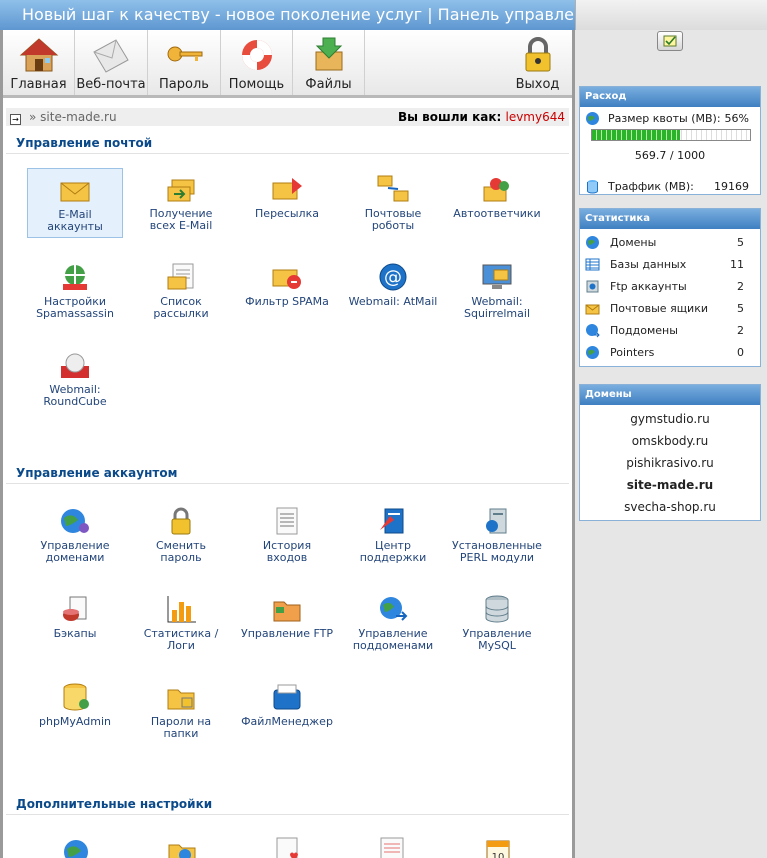 This screenshot has width=767, height=858. What do you see at coordinates (287, 213) in the screenshot?
I see `tile-label: Пересылка` at bounding box center [287, 213].